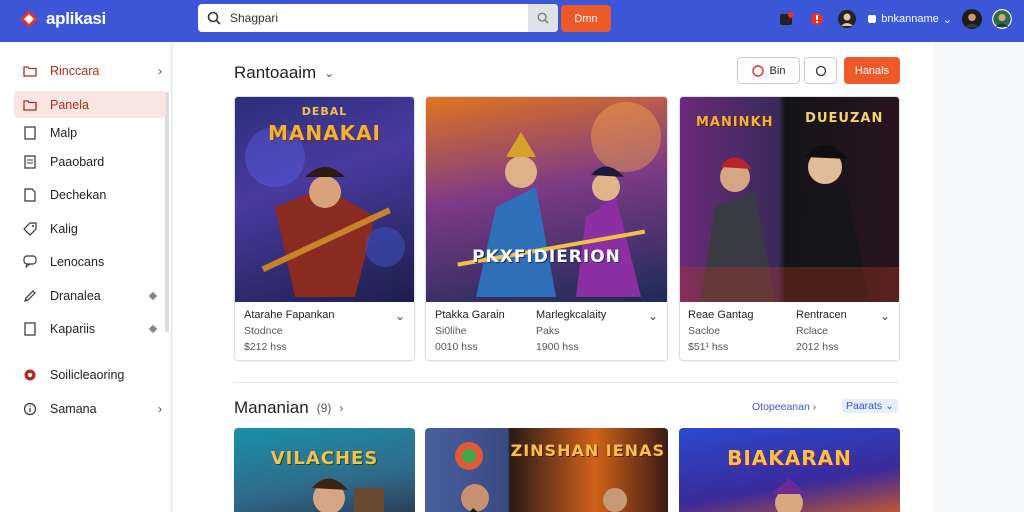 This screenshot has height=512, width=1024. I want to click on username: bnkanname, so click(910, 19).